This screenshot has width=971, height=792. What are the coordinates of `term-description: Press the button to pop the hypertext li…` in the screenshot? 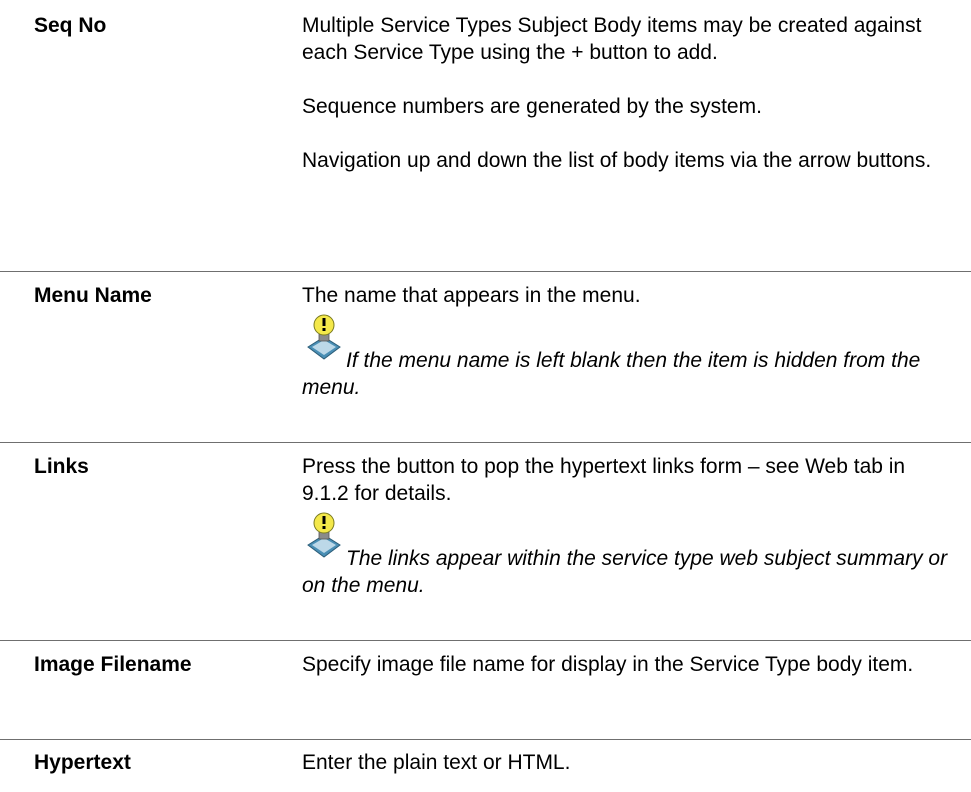 It's located at (627, 526).